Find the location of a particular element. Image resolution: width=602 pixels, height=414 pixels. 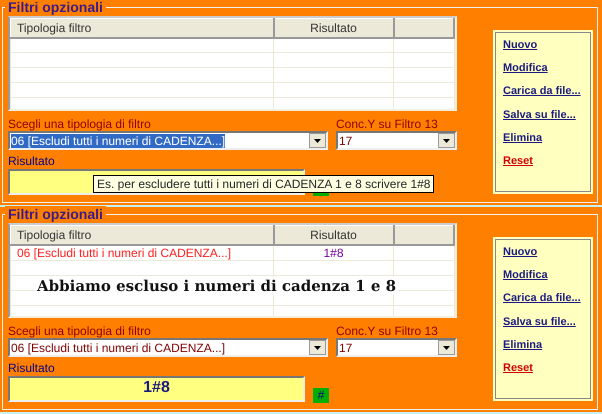

tooltip: Es. per escludere tutti i numeri di CADENZA 1 e 8 scrivere 1#8 is located at coordinates (263, 184).